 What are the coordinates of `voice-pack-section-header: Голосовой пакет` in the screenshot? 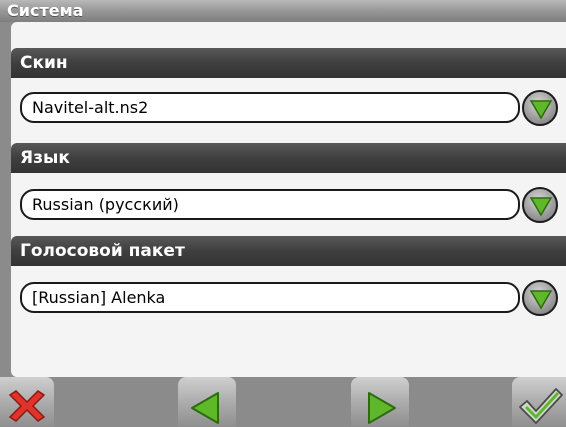 It's located at (288, 251).